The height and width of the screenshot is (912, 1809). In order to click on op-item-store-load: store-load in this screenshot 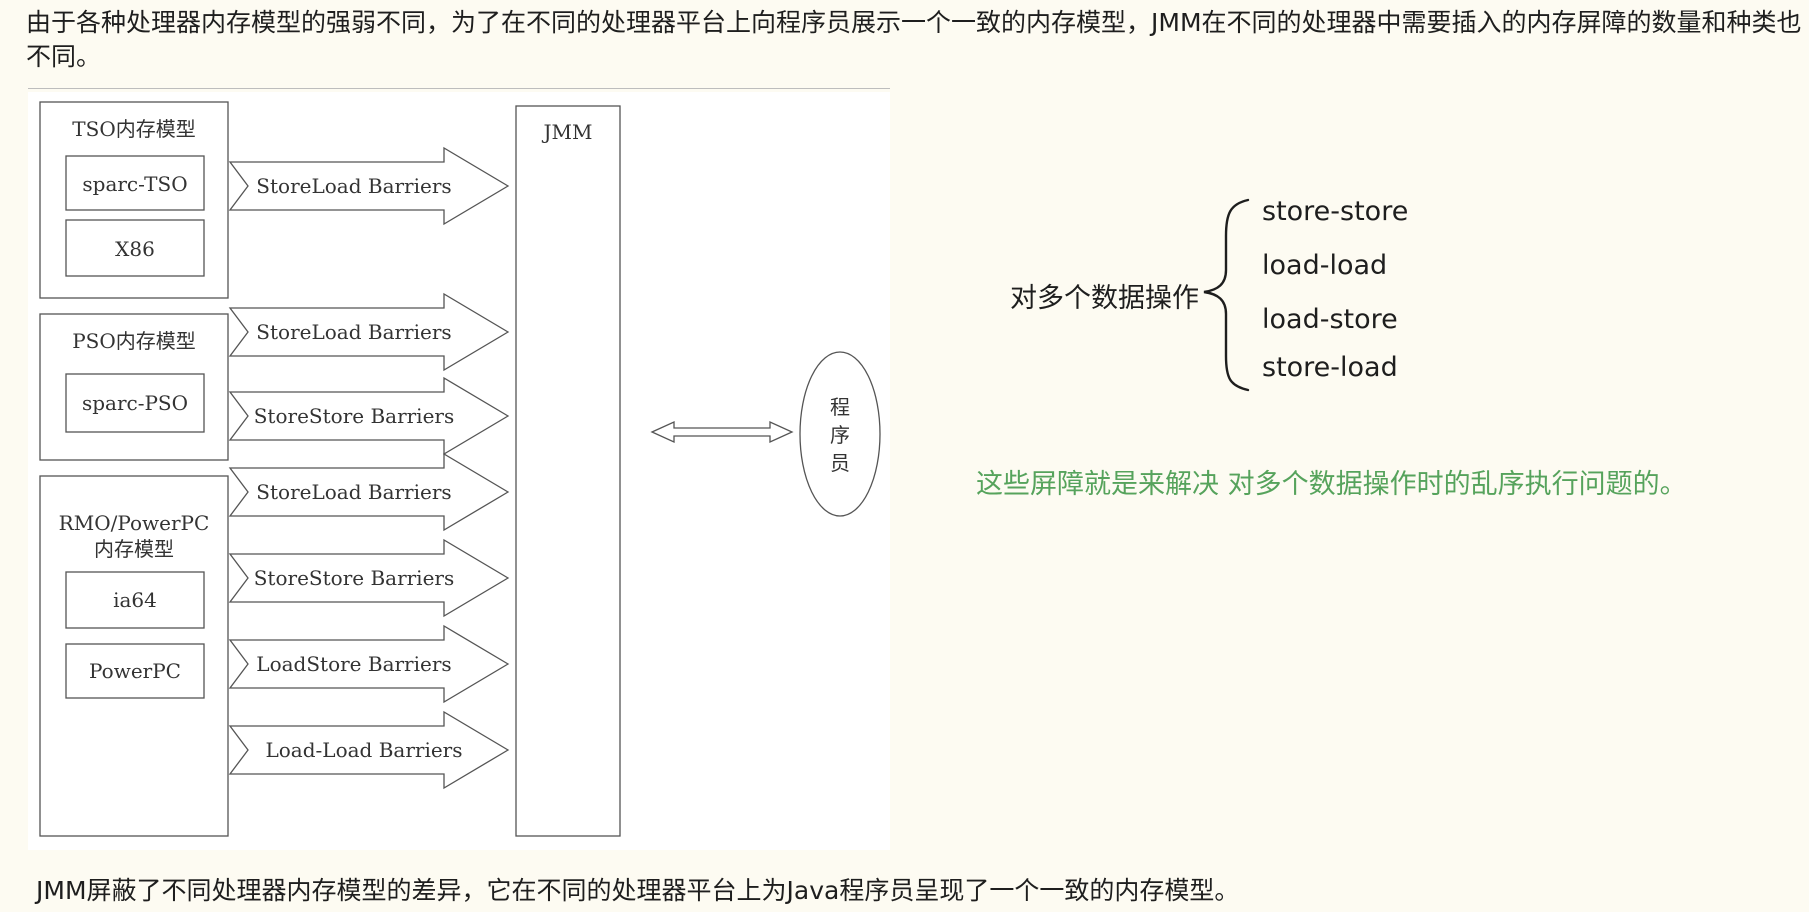, I will do `click(1330, 367)`.